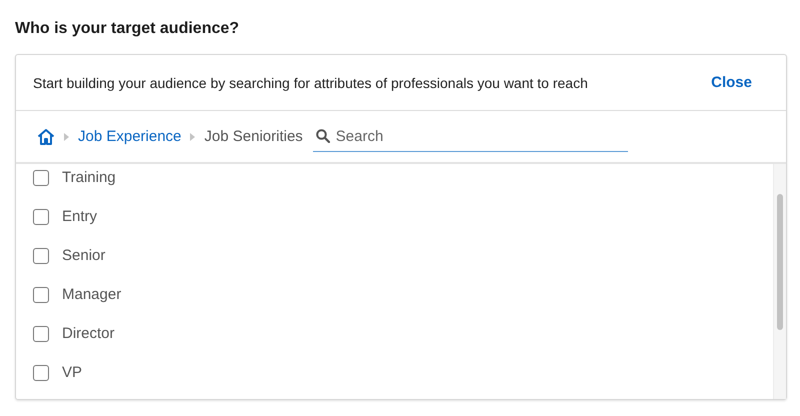 This screenshot has width=800, height=416. What do you see at coordinates (72, 372) in the screenshot?
I see `option-label: VP` at bounding box center [72, 372].